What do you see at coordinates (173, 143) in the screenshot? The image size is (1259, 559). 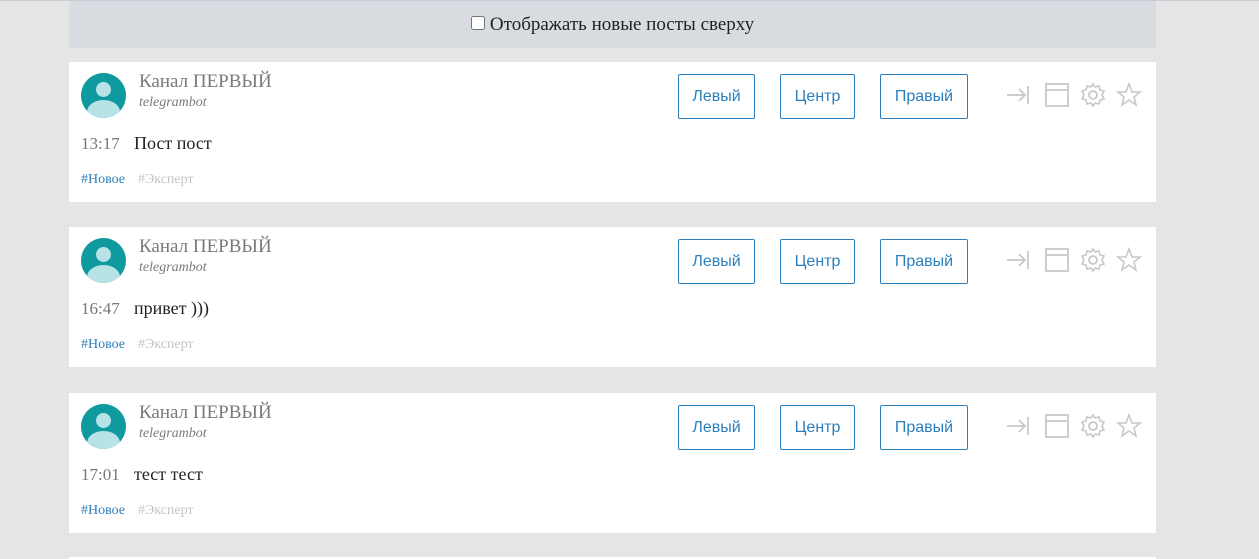 I see `post-text: Пост пост` at bounding box center [173, 143].